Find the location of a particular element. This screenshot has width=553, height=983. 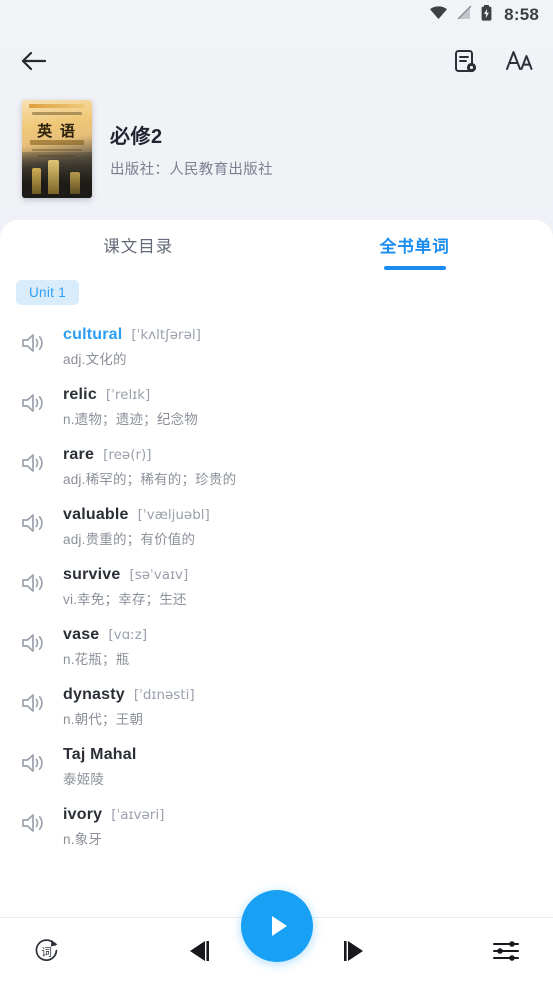

play-button is located at coordinates (276, 926).